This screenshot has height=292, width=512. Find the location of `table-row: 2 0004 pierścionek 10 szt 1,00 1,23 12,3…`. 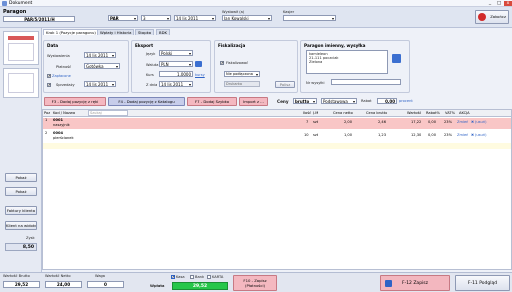

table-row: 2 0004 pierścionek 10 szt 1,00 1,23 12,3… is located at coordinates (277, 136).